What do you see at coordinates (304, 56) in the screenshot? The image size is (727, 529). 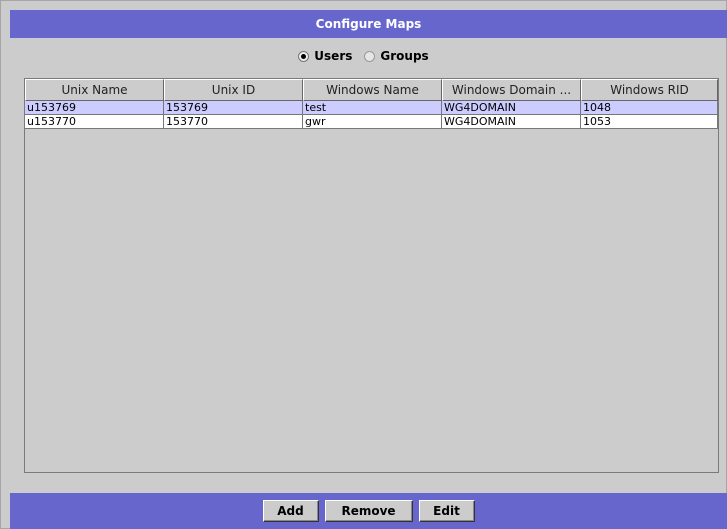 I see `radio-checked-icon` at bounding box center [304, 56].